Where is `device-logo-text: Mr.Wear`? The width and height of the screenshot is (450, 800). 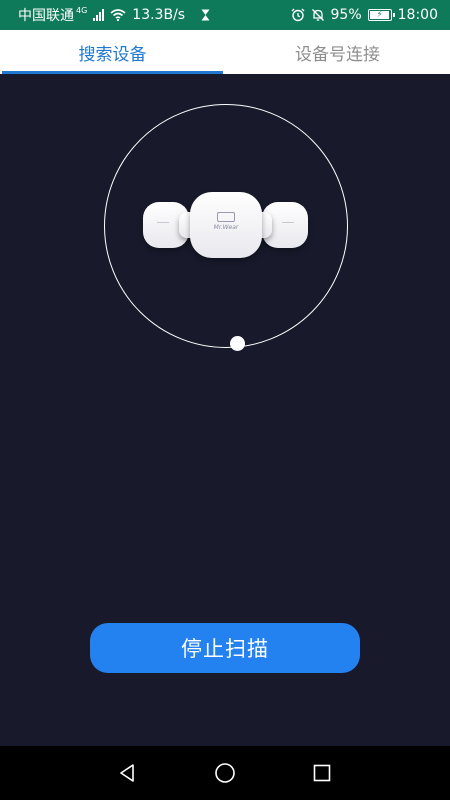 device-logo-text: Mr.Wear is located at coordinates (226, 227).